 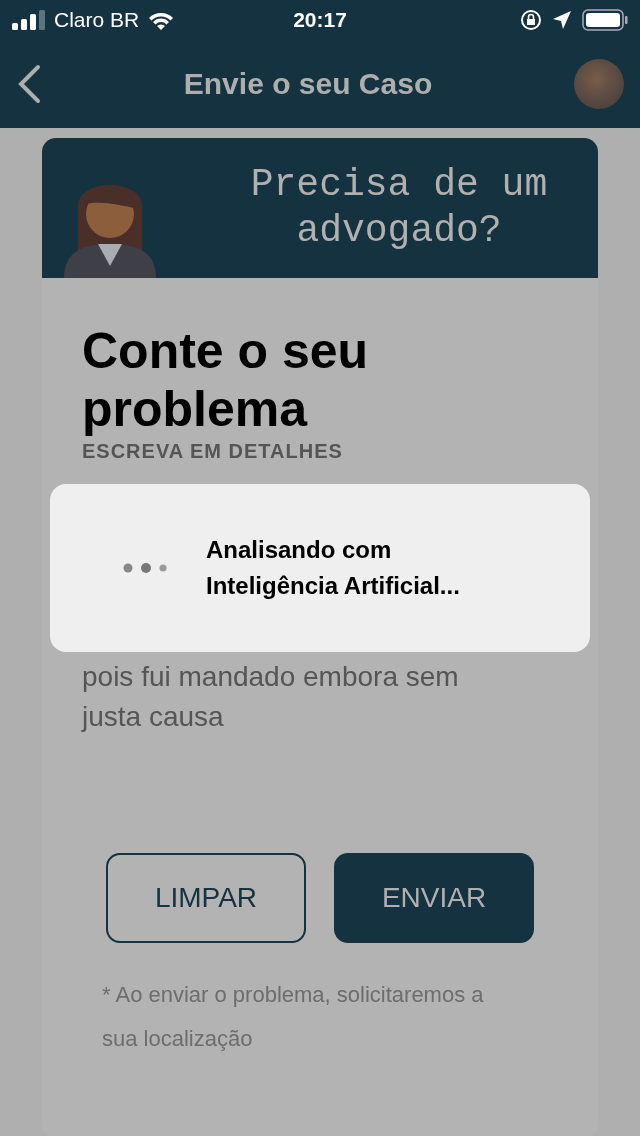 I want to click on wifi-icon, so click(x=161, y=20).